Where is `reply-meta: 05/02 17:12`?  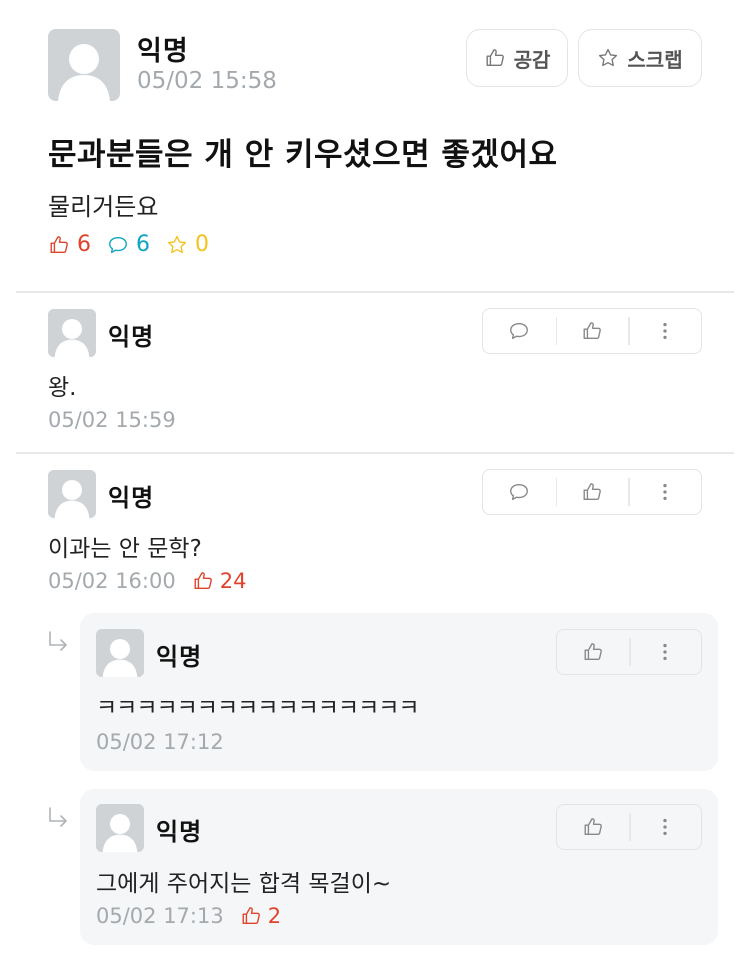 reply-meta: 05/02 17:12 is located at coordinates (160, 742).